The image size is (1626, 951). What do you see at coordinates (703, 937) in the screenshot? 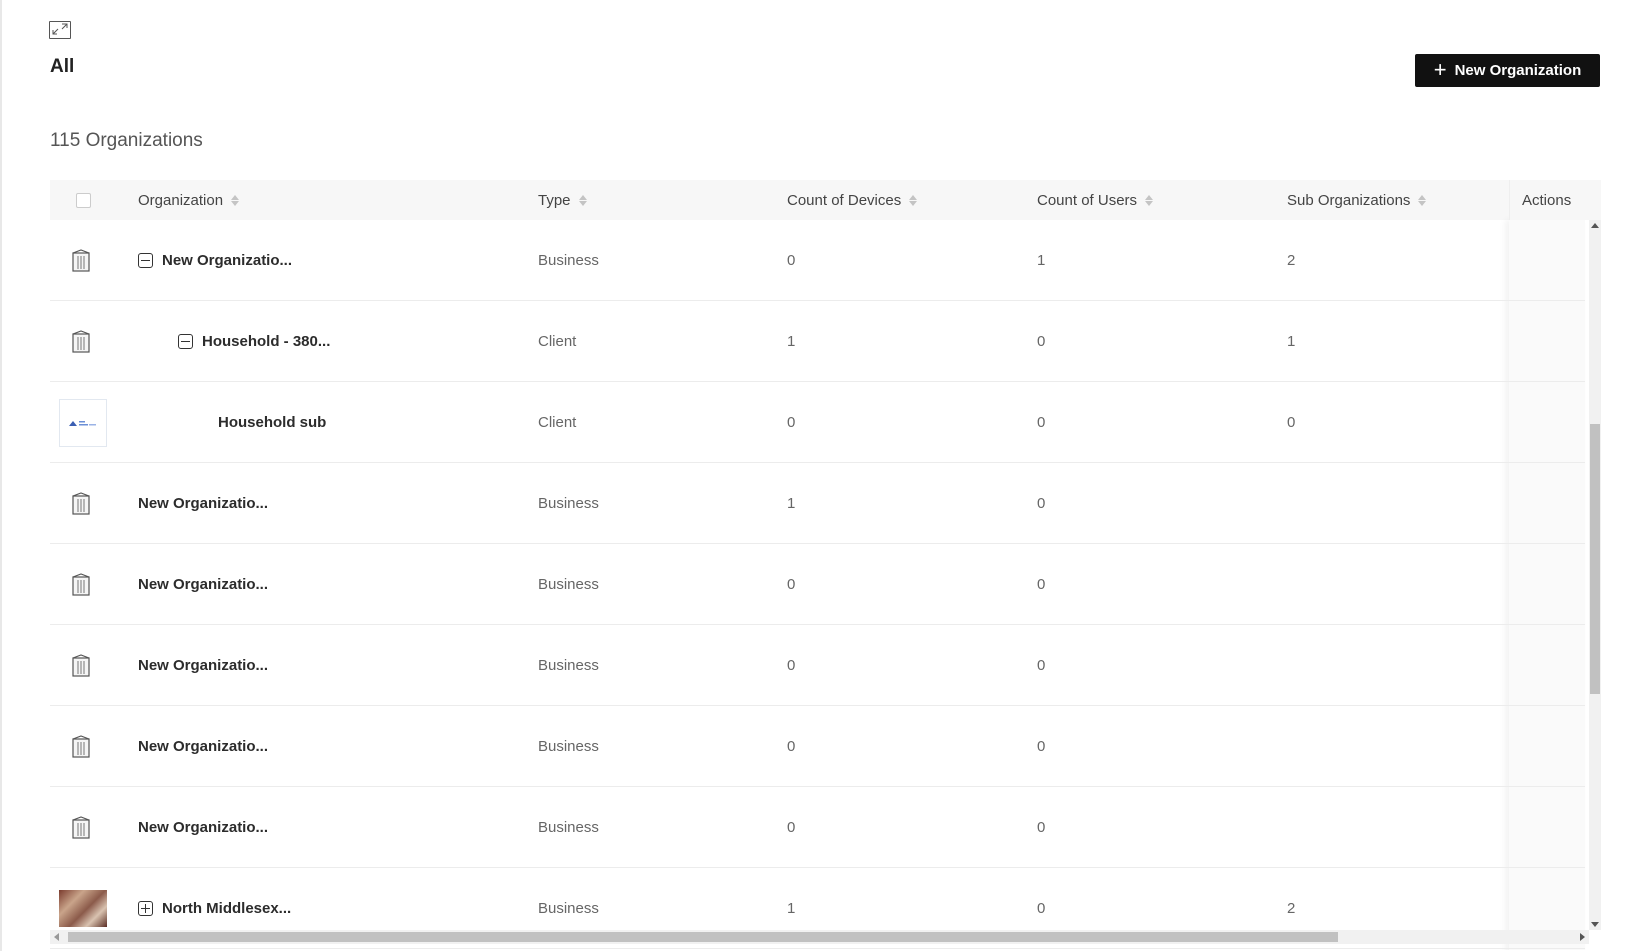
I see `horizontal-scroll-thumb` at bounding box center [703, 937].